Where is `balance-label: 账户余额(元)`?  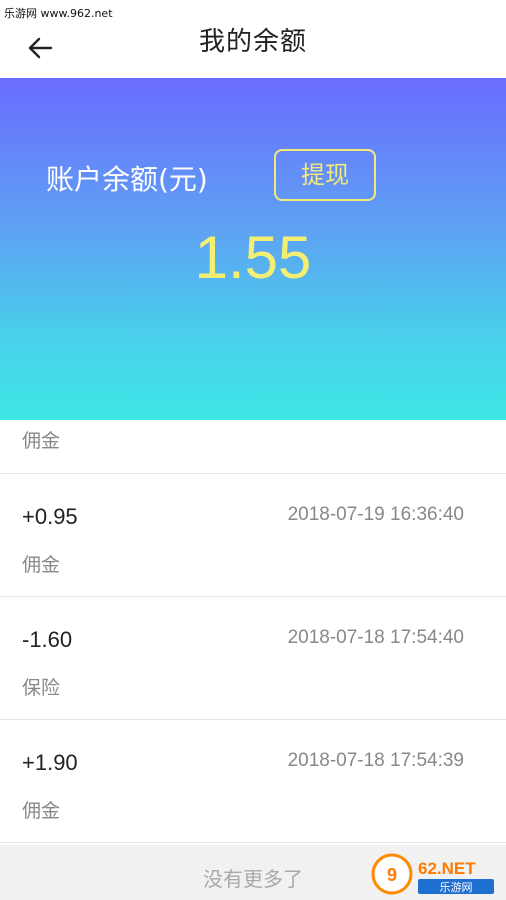 balance-label: 账户余额(元) is located at coordinates (127, 179).